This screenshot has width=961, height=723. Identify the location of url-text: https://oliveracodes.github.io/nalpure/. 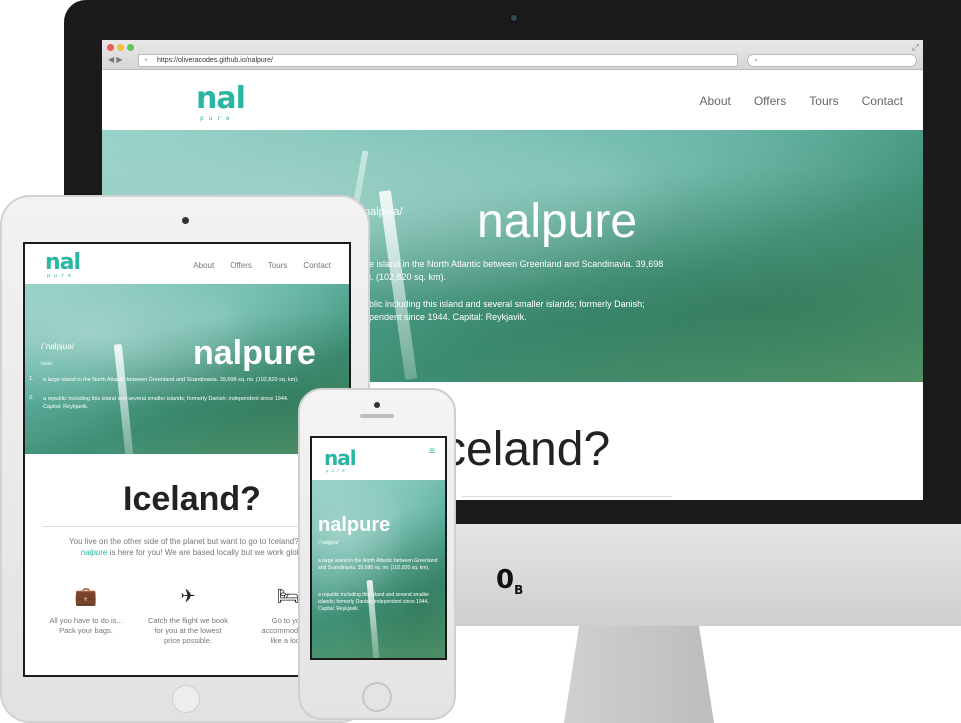
(215, 60).